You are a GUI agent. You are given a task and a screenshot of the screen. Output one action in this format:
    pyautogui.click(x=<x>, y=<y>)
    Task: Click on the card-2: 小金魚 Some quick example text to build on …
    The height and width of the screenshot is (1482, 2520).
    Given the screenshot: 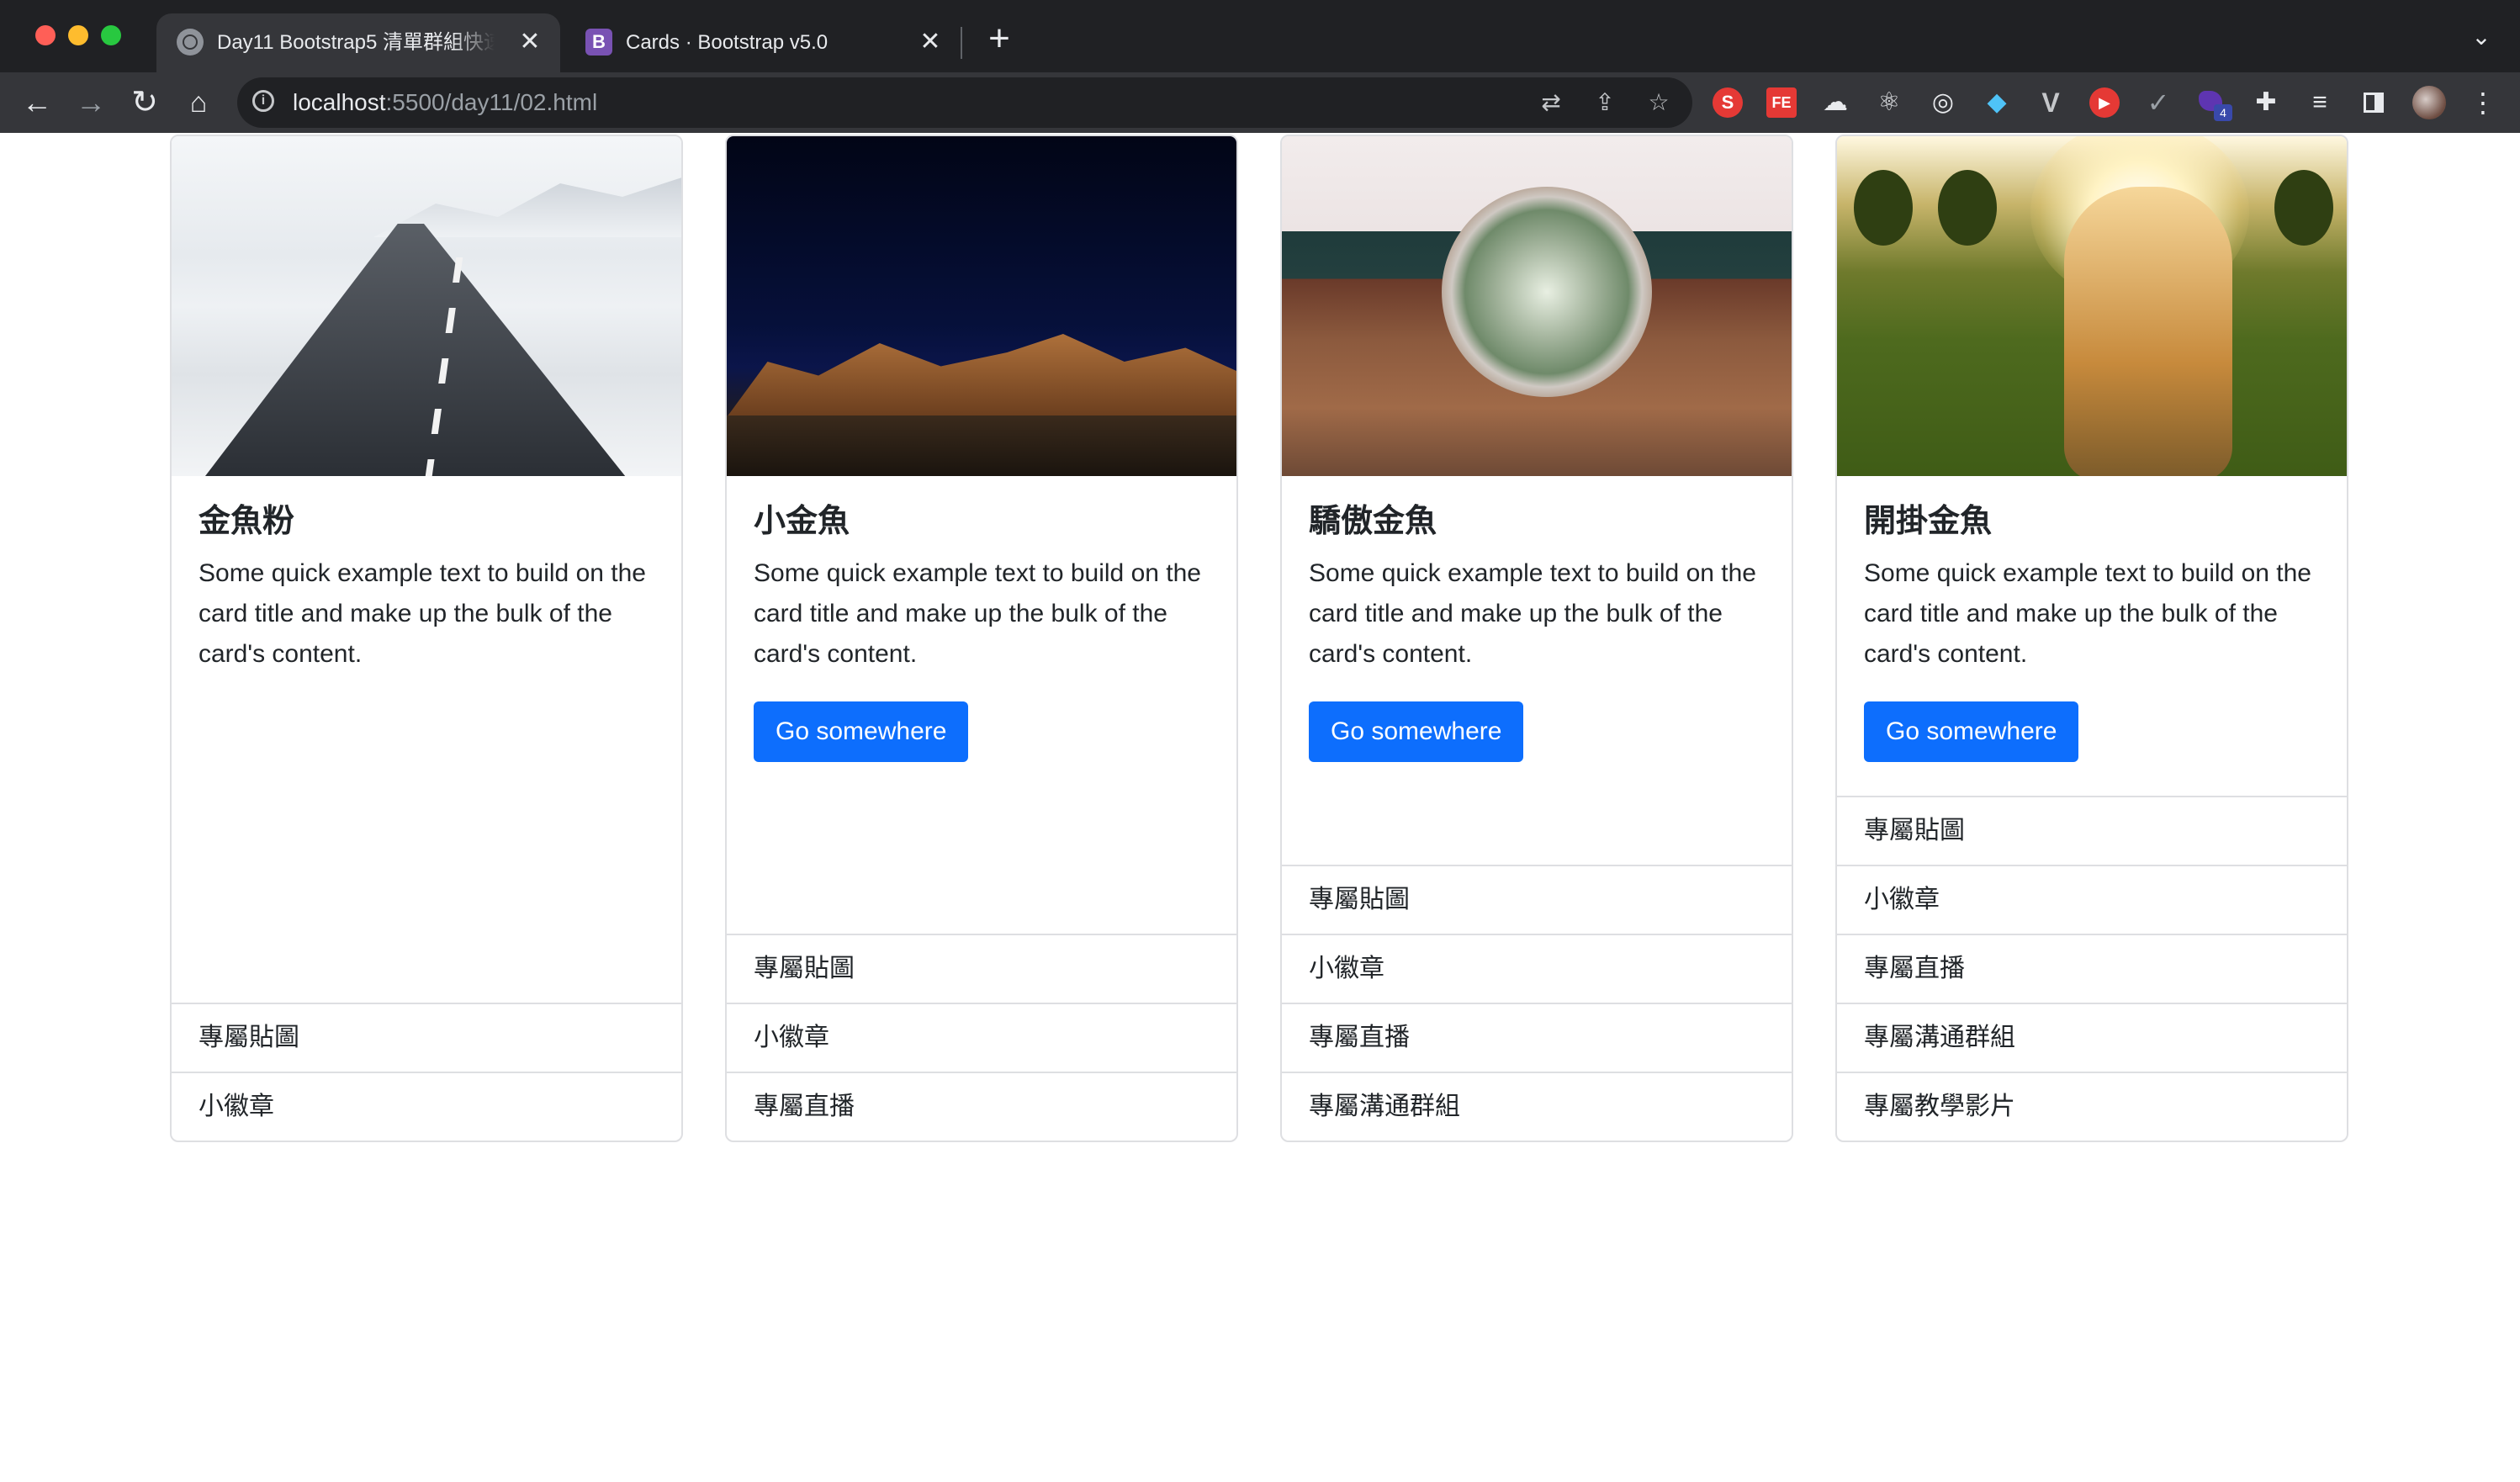 What is the action you would take?
    pyautogui.click(x=981, y=638)
    